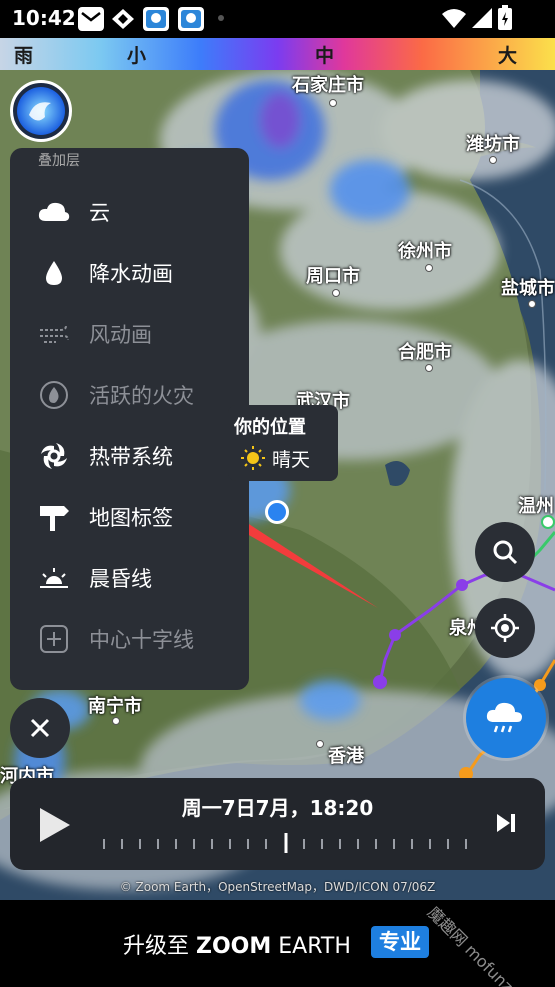 This screenshot has height=987, width=555. I want to click on city-label: 盐城市, so click(528, 288).